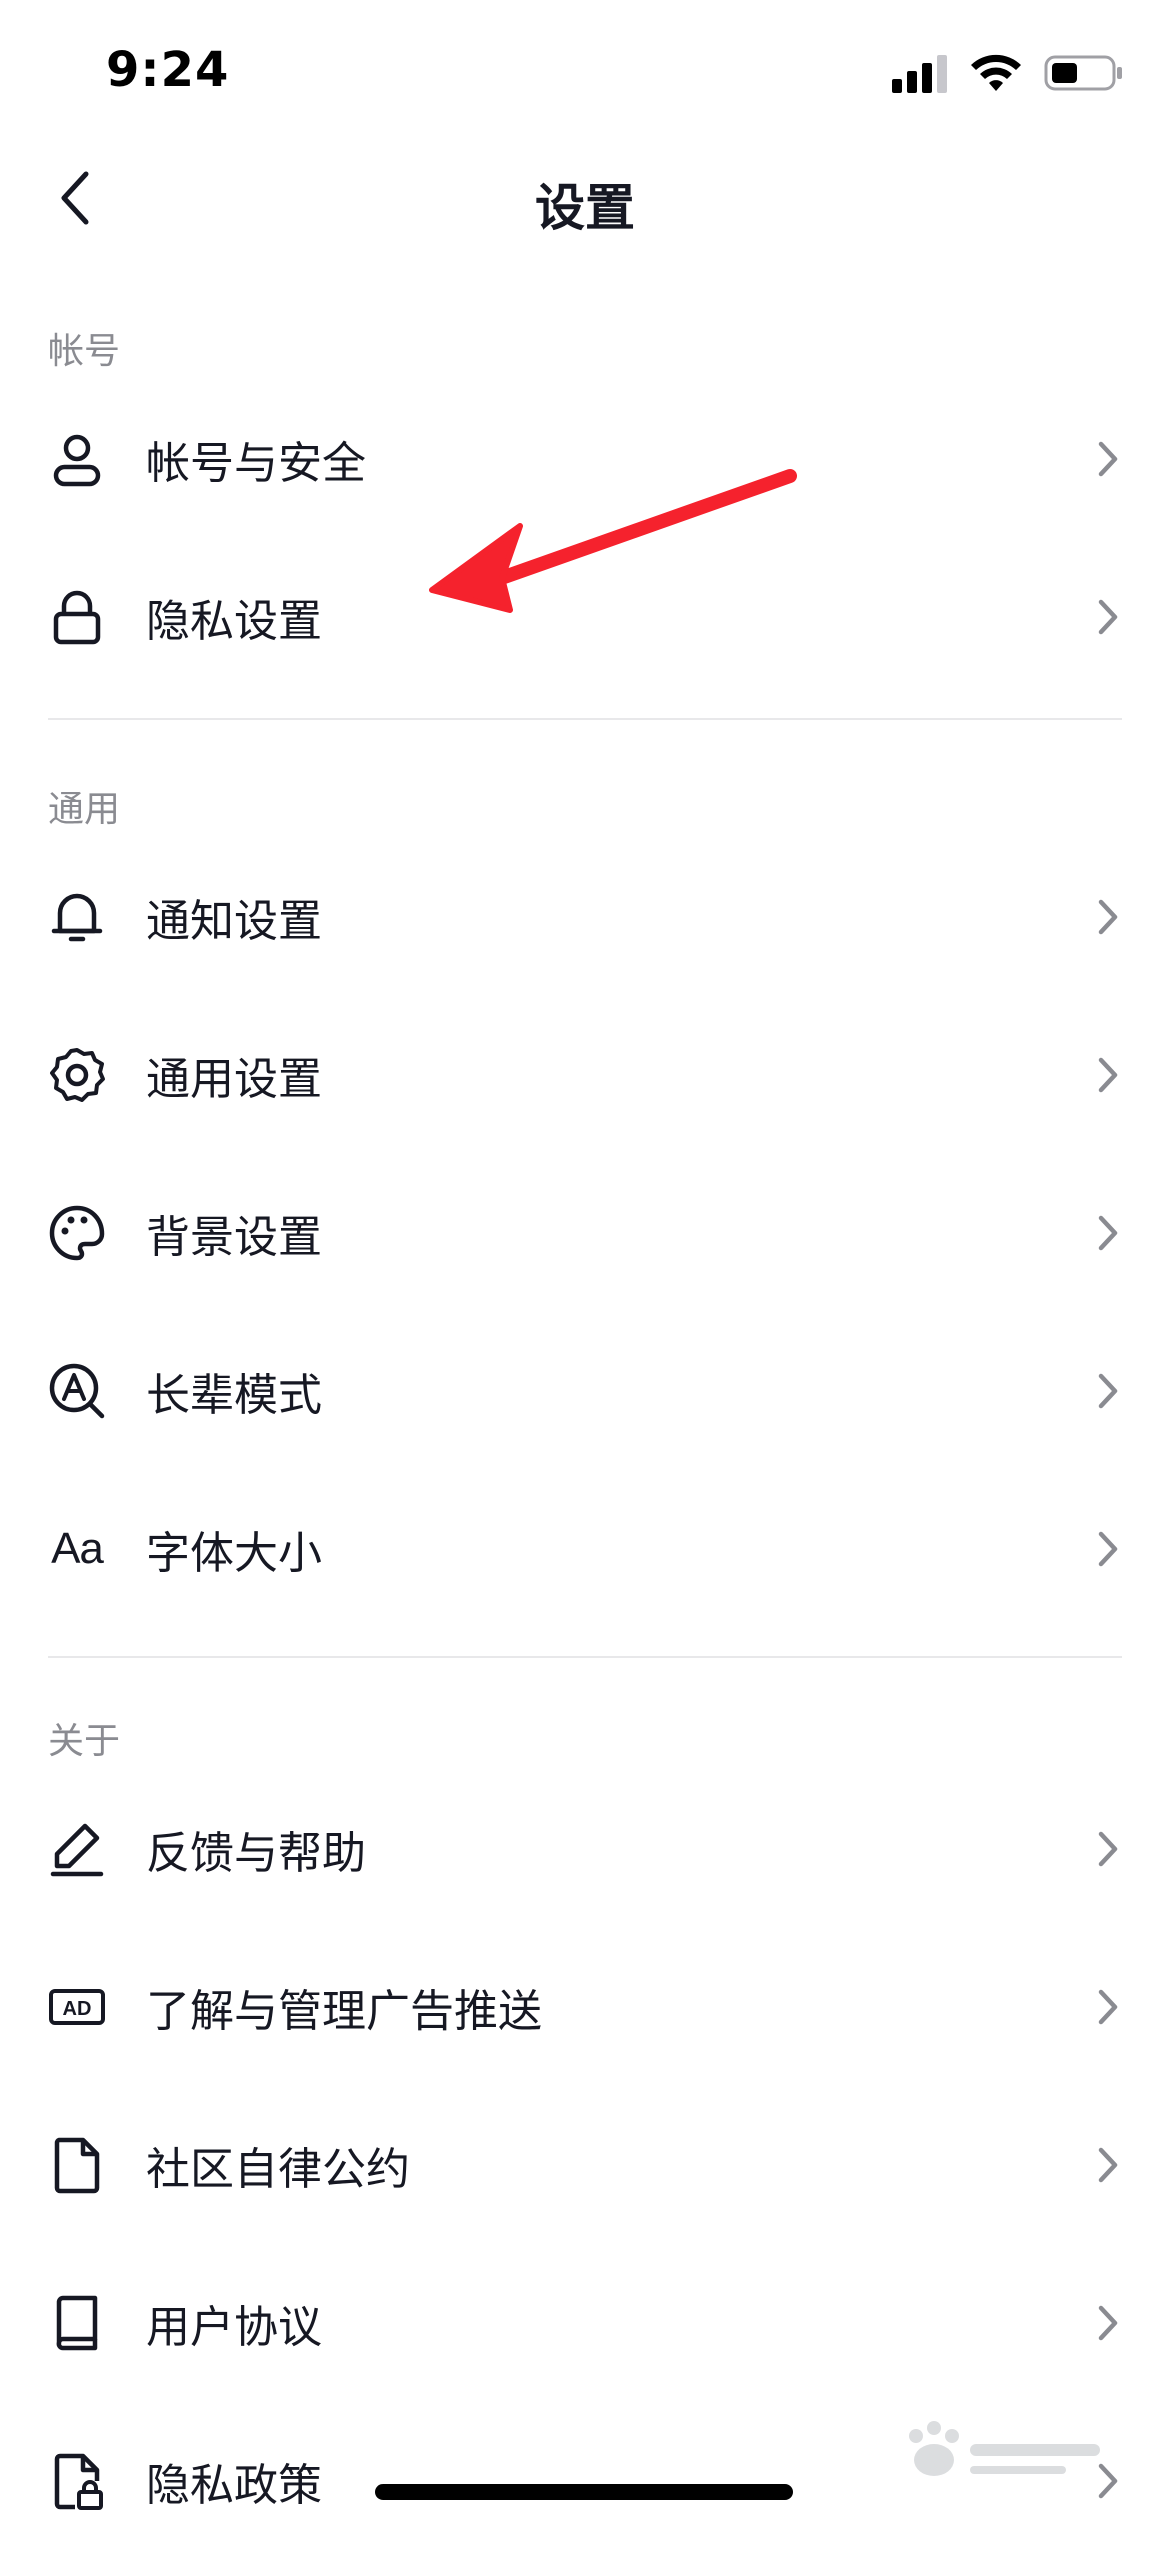 This screenshot has height=2560, width=1170. I want to click on status-icons, so click(1008, 75).